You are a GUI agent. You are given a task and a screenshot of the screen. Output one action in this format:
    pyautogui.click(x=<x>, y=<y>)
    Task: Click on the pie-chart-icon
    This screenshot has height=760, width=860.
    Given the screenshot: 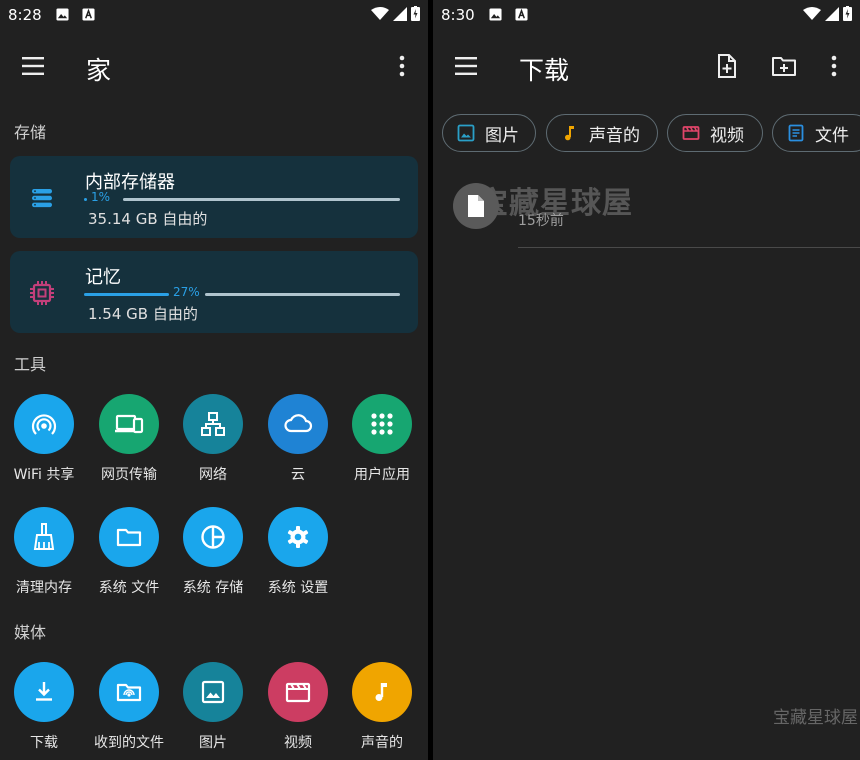 What is the action you would take?
    pyautogui.click(x=213, y=537)
    